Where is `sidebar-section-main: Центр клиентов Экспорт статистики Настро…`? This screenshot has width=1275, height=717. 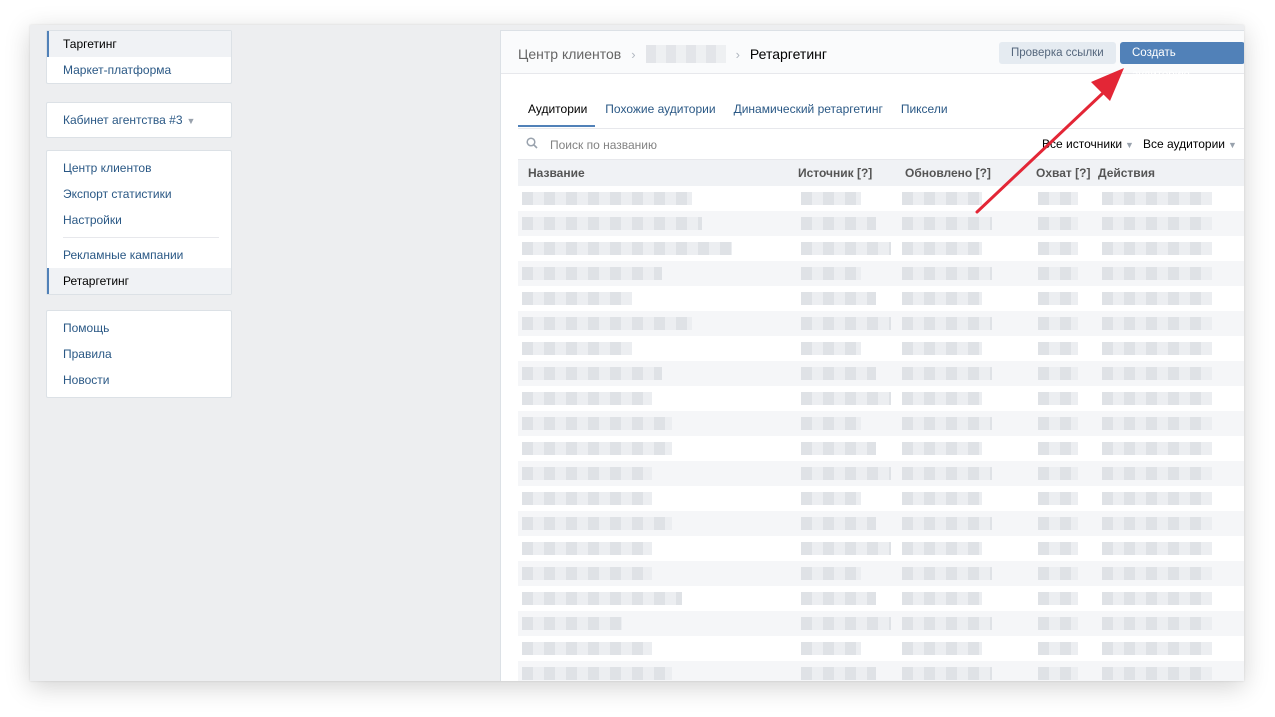
sidebar-section-main: Центр клиентов Экспорт статистики Настро… is located at coordinates (139, 222).